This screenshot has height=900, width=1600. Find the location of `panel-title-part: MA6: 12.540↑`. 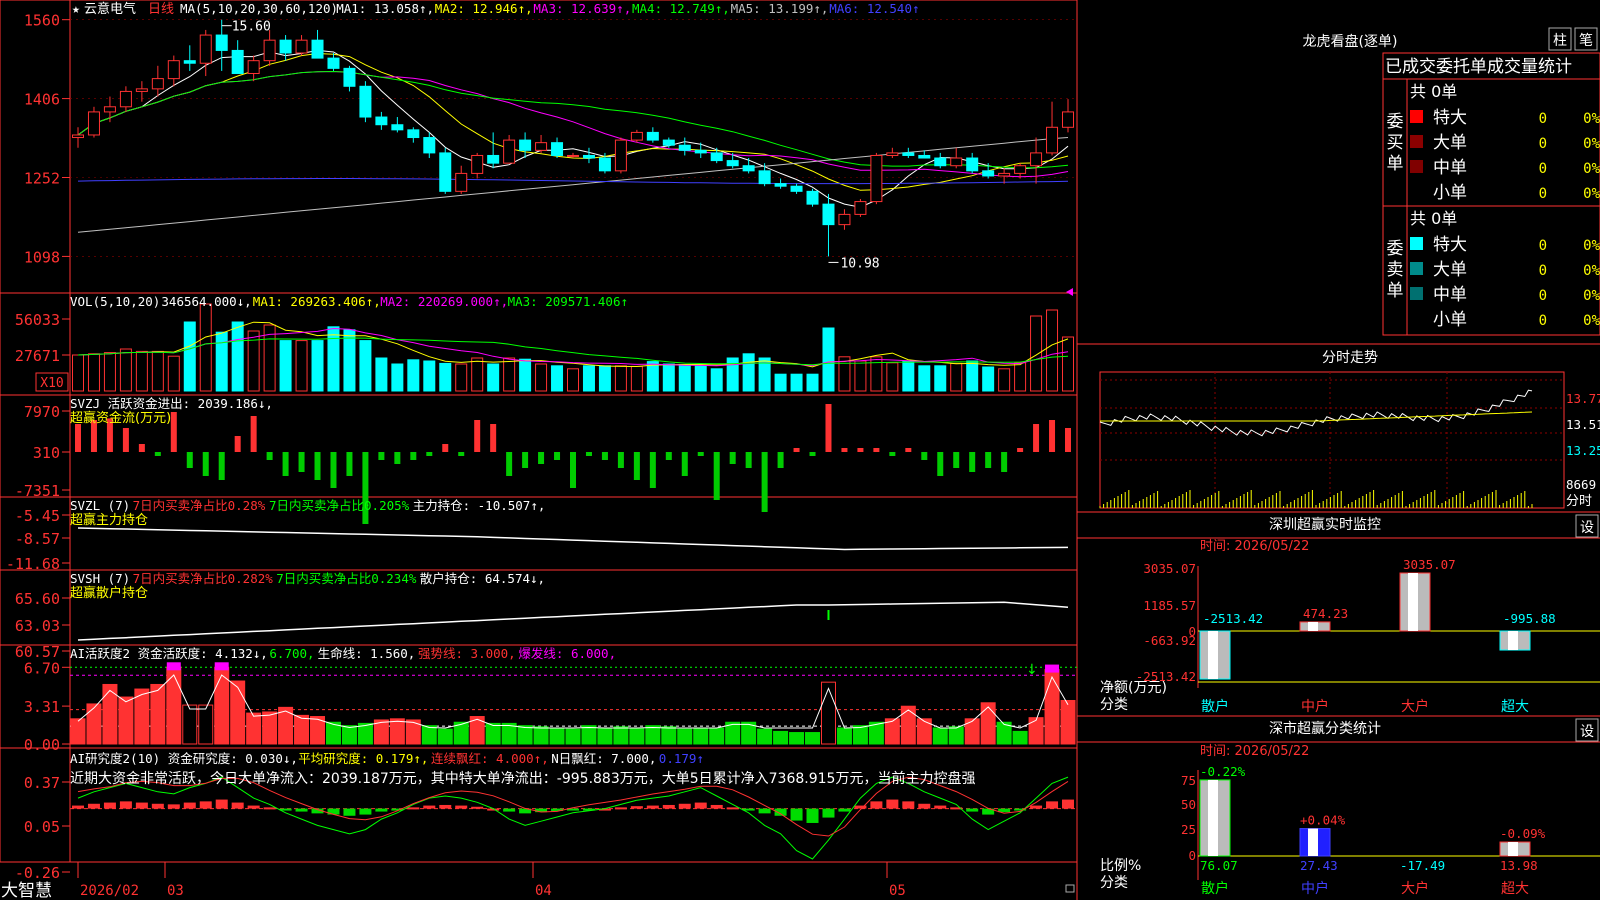

panel-title-part: MA6: 12.540↑ is located at coordinates (874, 8).